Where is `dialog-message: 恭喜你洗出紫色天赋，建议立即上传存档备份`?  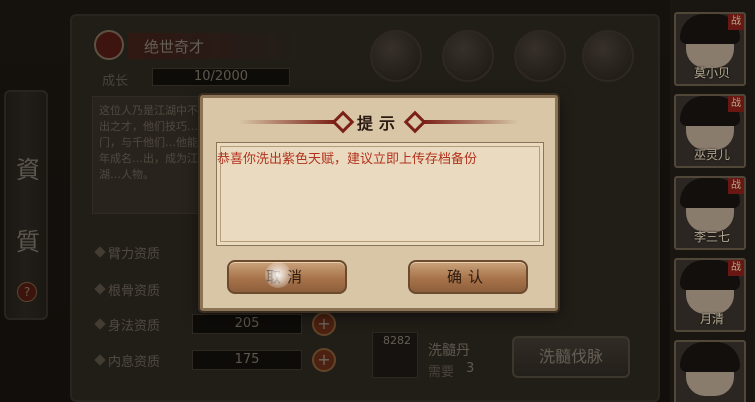
dialog-message: 恭喜你洗出紫色天赋，建议立即上传存档备份 is located at coordinates (347, 159).